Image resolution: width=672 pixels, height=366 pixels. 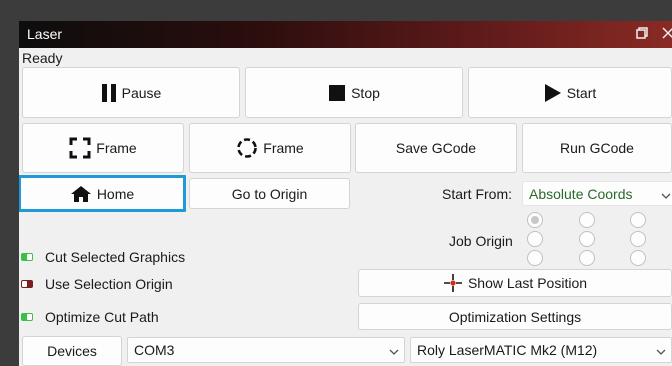 I want to click on home-label: Home, so click(x=115, y=193).